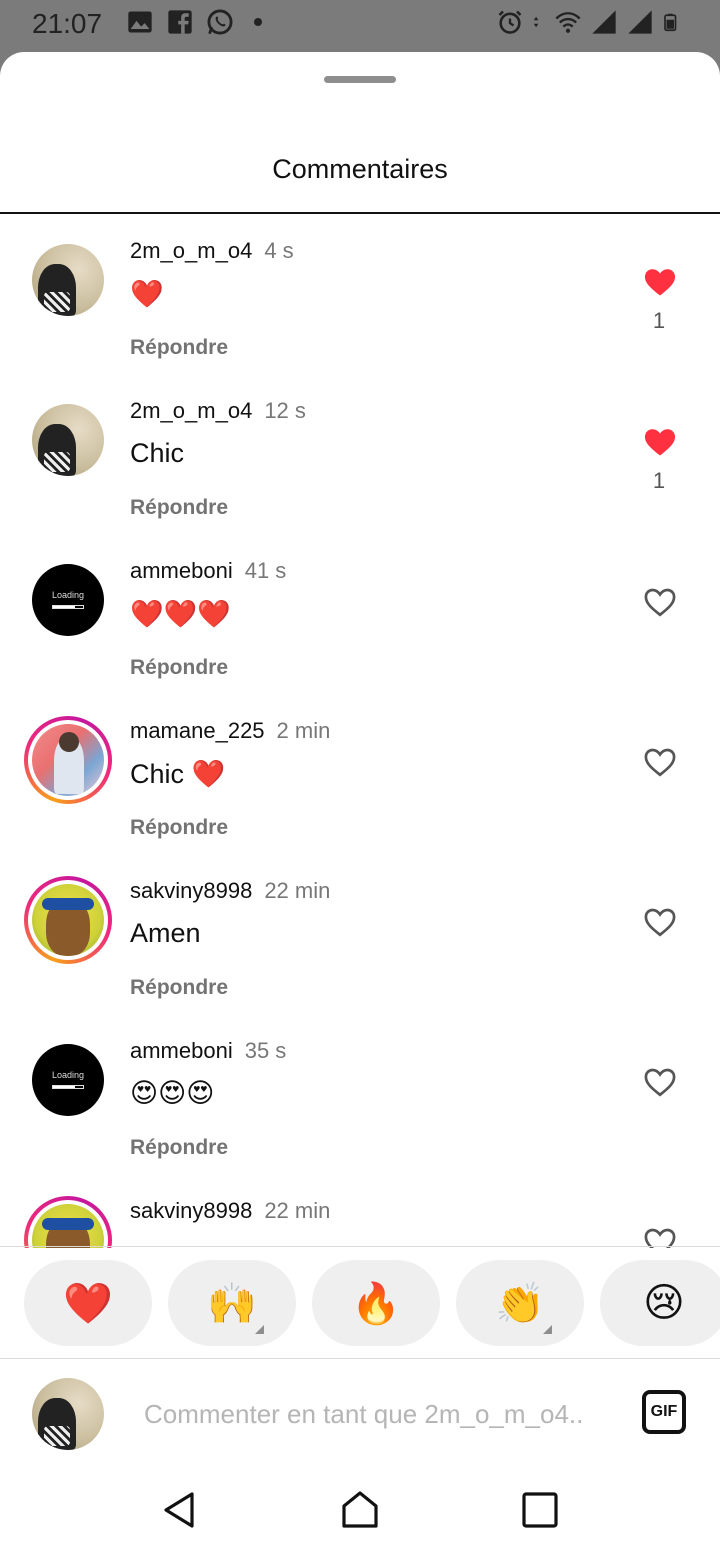 This screenshot has height=1560, width=720. I want to click on quick-reactions-bar: ❤️ 🙌 🔥 👏 😢, so click(360, 1304).